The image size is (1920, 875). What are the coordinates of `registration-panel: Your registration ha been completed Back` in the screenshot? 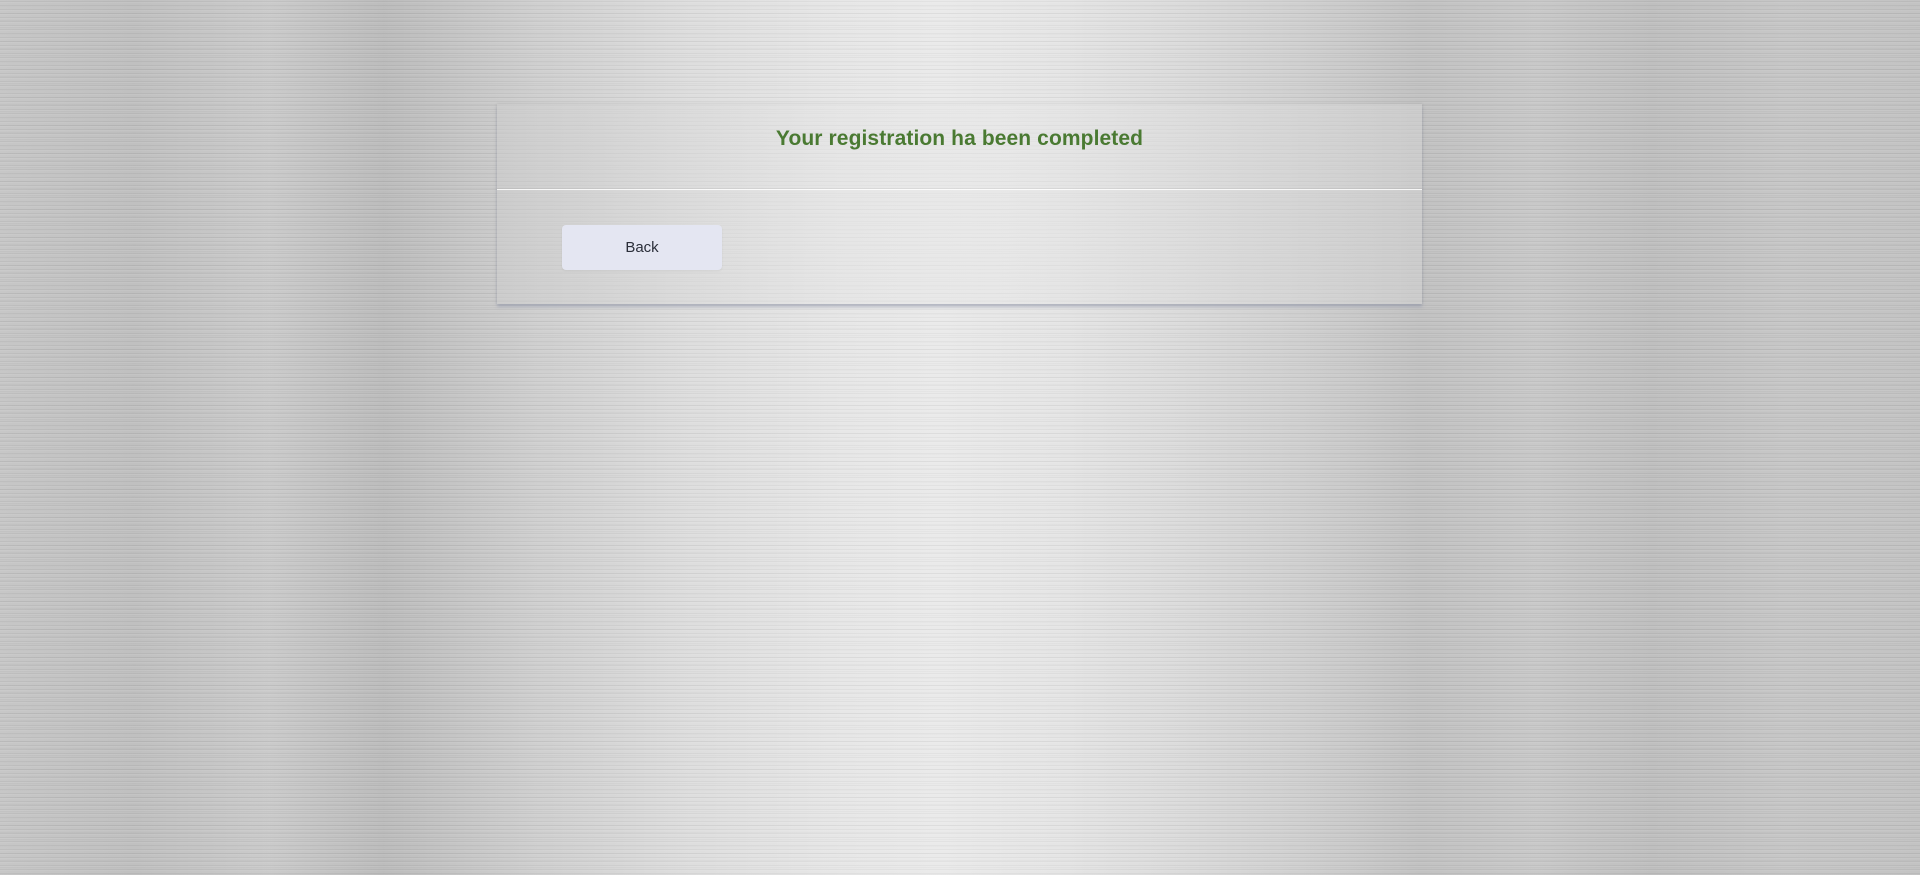 It's located at (959, 204).